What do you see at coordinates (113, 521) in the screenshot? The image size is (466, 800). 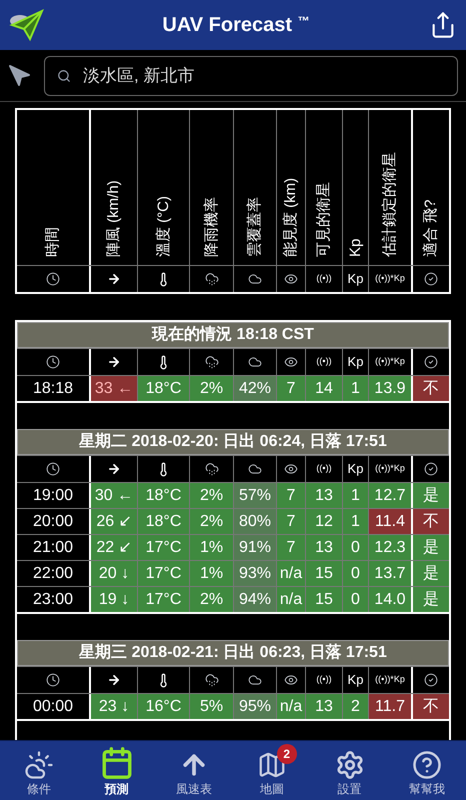 I see `forecast-cell: 26 ↙` at bounding box center [113, 521].